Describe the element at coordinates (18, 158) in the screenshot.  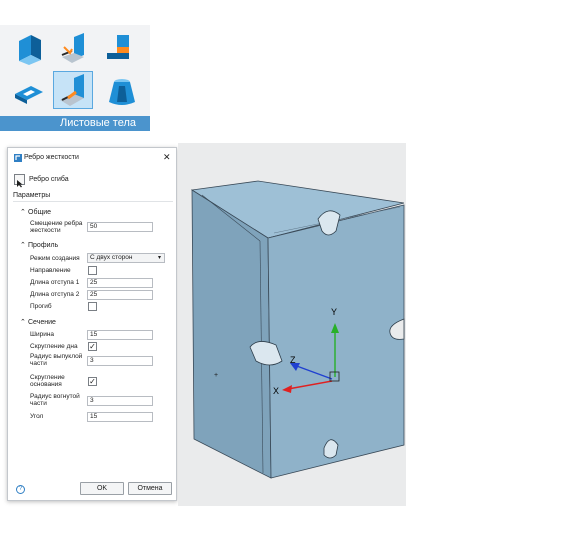
I see `dialog-app-icon` at that location.